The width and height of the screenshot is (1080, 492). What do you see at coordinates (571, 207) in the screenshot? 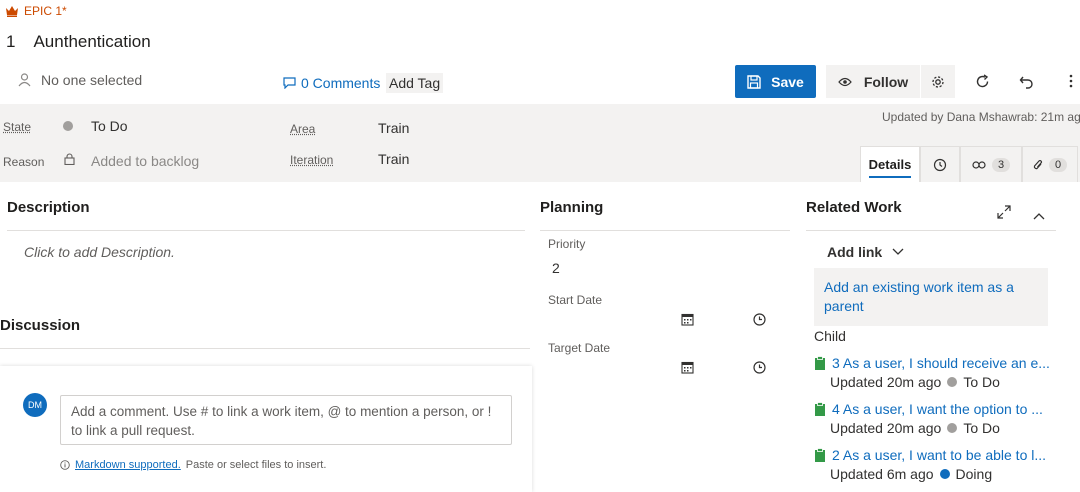
I see `planning-heading: Planning` at bounding box center [571, 207].